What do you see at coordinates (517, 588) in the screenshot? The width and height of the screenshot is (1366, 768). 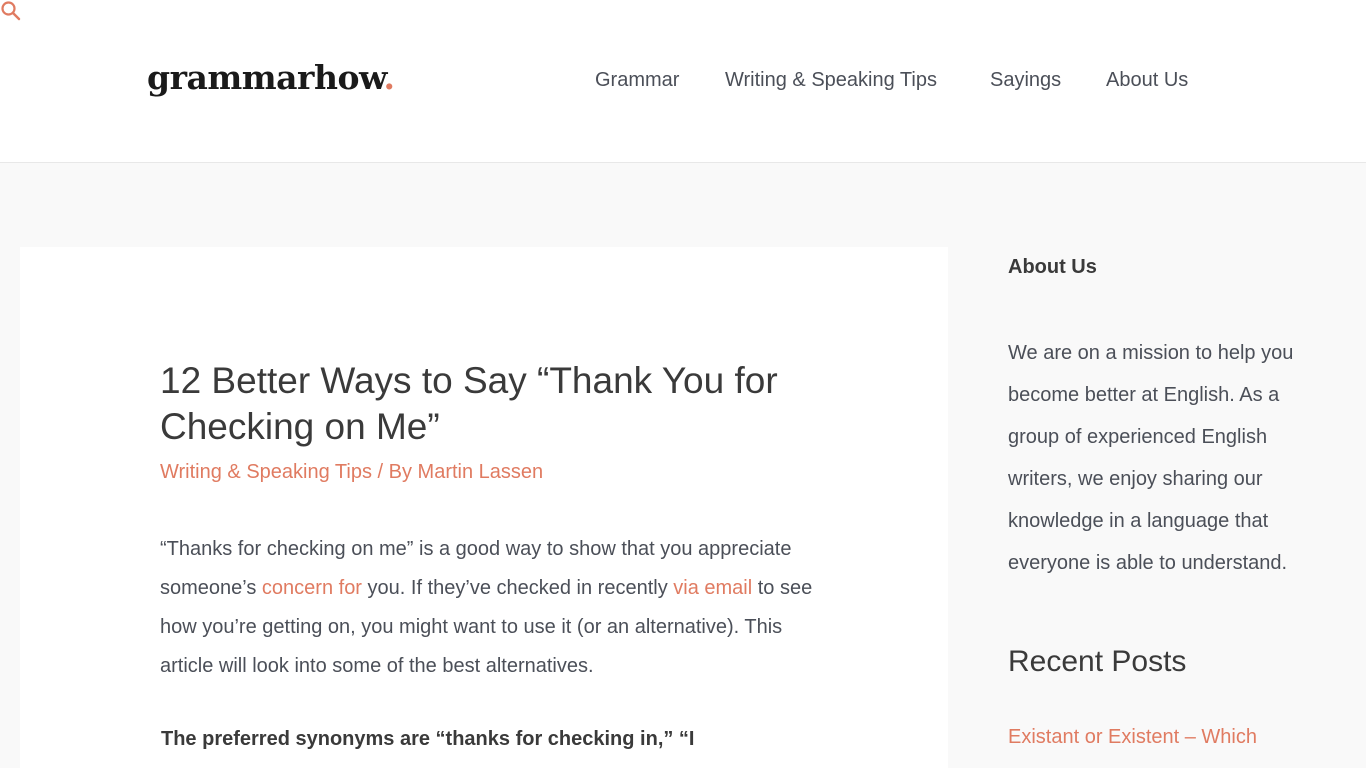 I see `intro-text-2: you. If they’ve checked in recently` at bounding box center [517, 588].